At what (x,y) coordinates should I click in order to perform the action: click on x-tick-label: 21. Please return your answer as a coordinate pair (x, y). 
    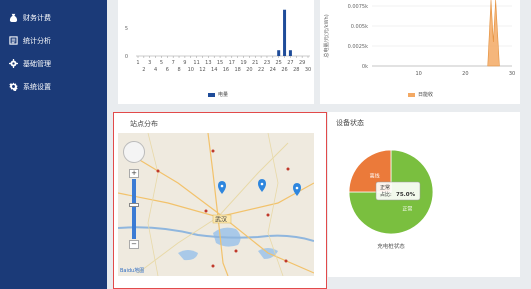
    Looking at the image, I should click on (255, 63).